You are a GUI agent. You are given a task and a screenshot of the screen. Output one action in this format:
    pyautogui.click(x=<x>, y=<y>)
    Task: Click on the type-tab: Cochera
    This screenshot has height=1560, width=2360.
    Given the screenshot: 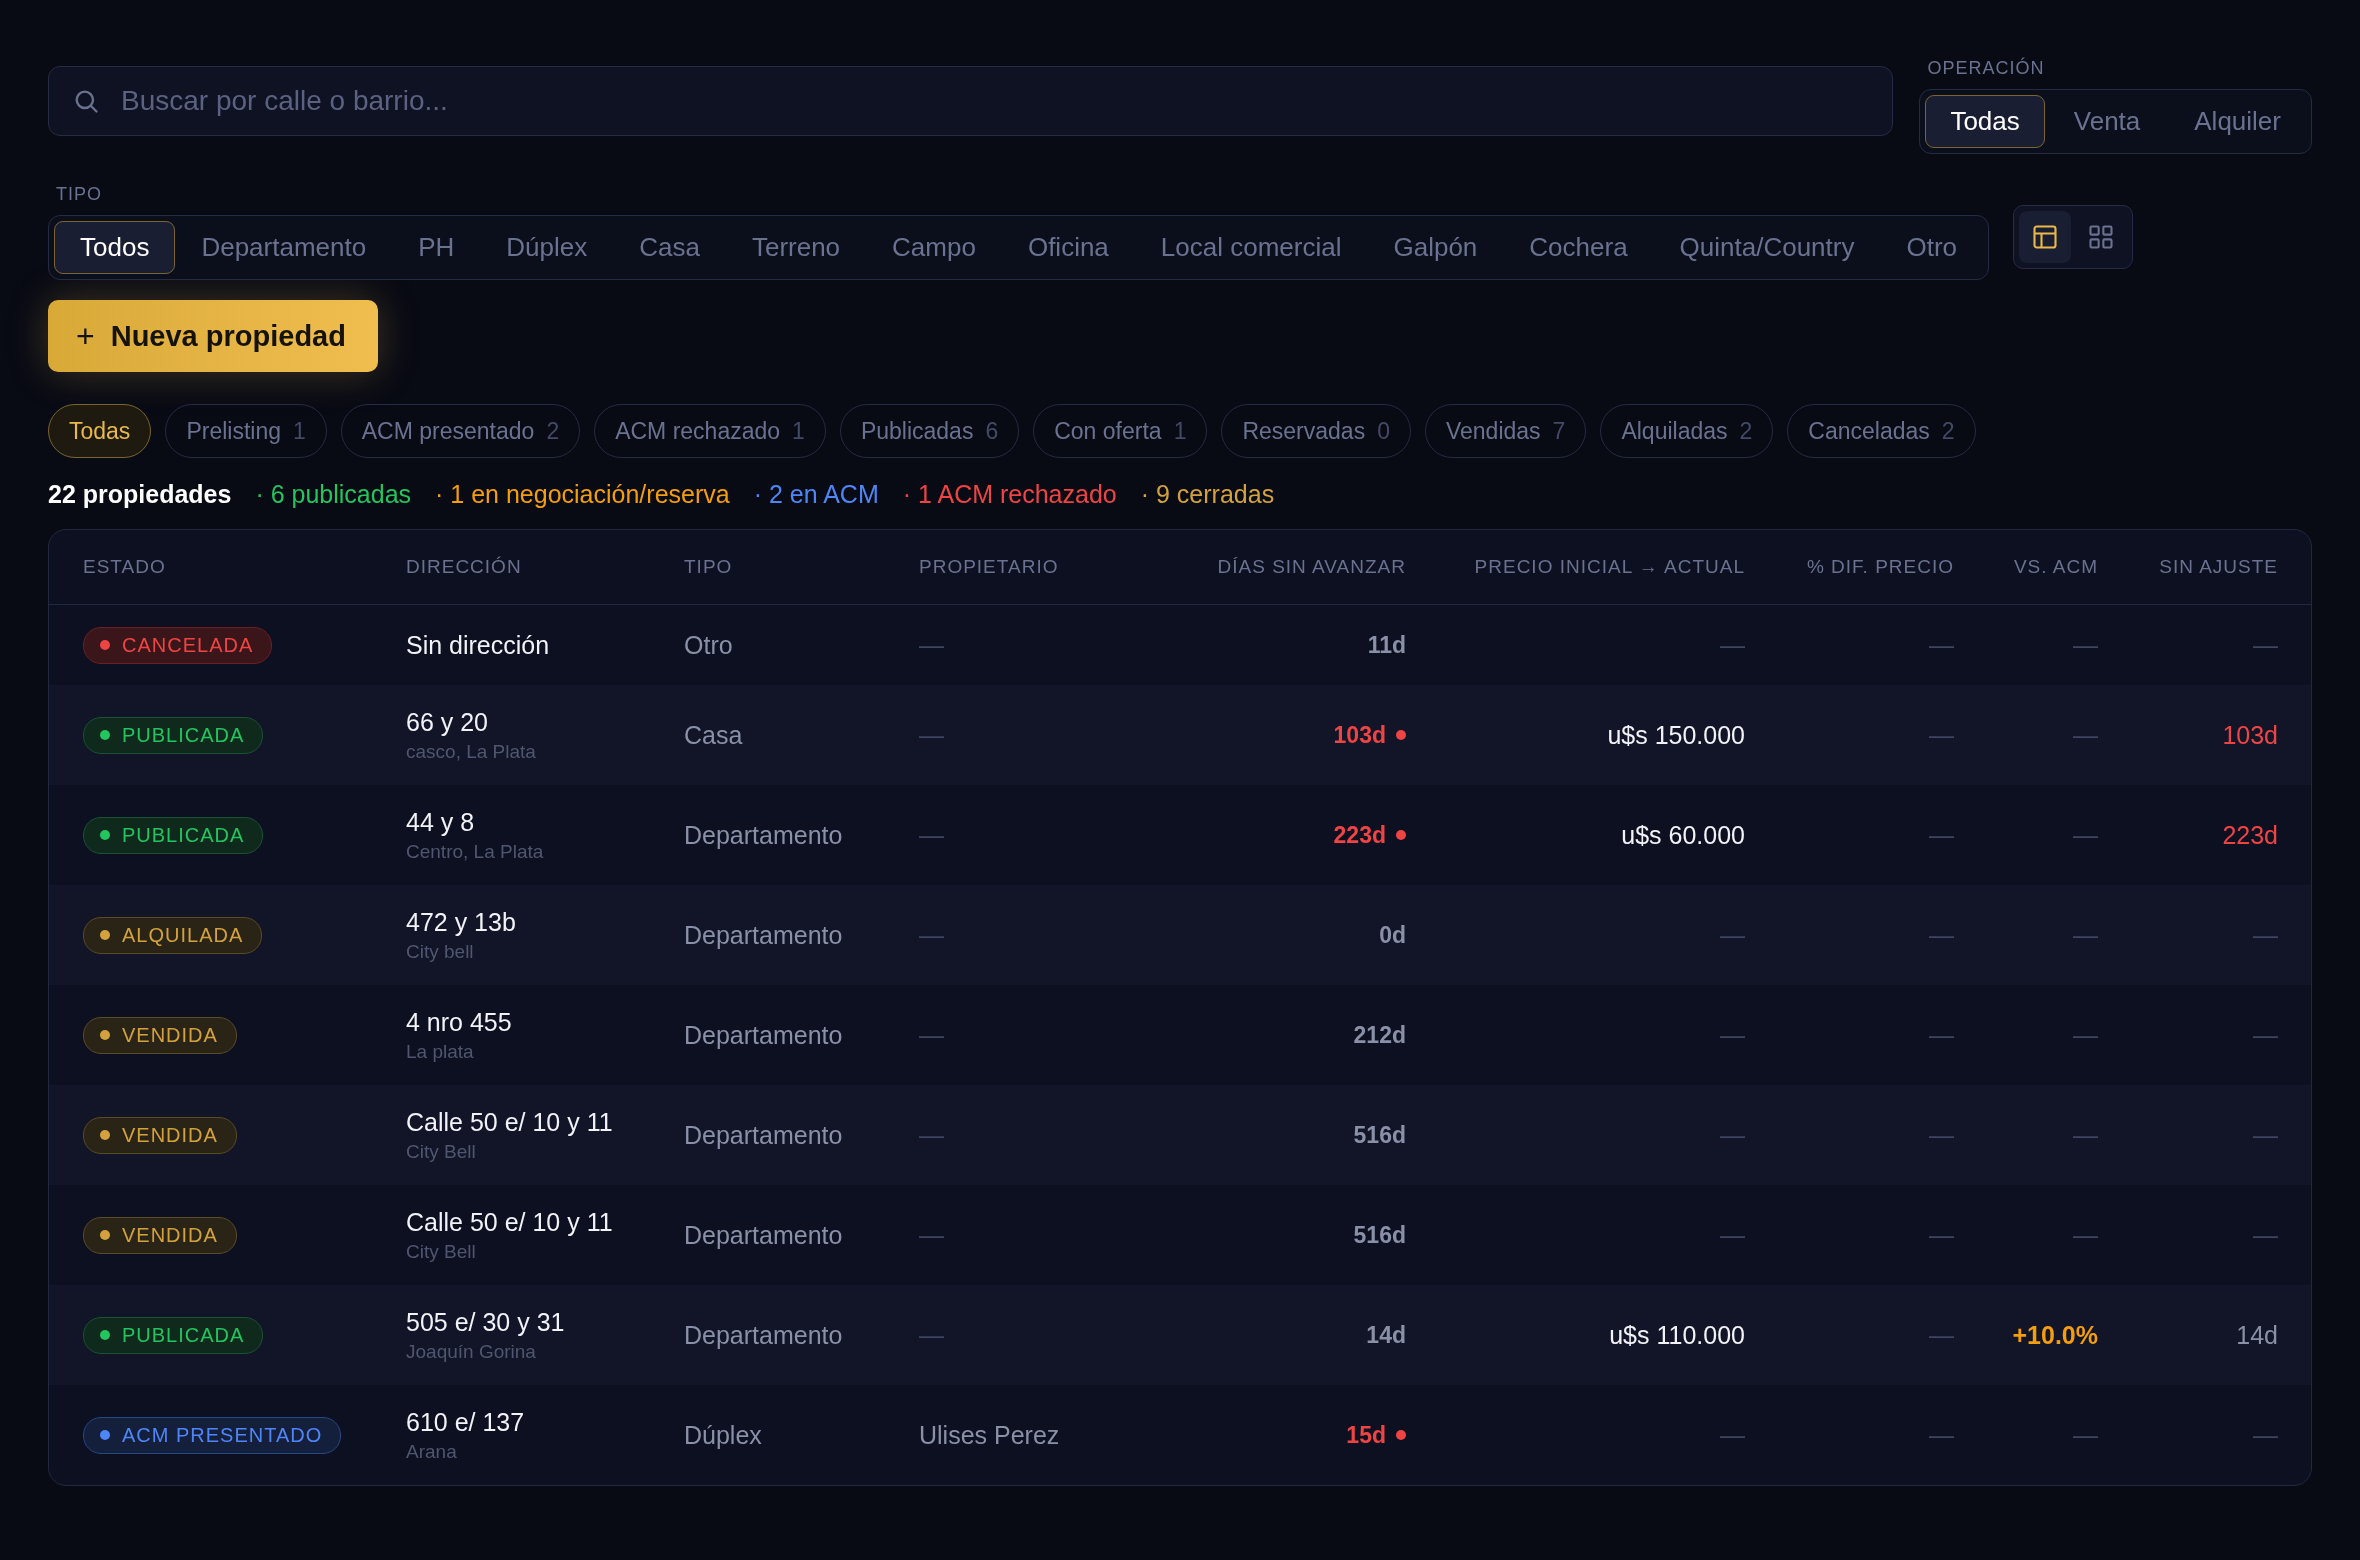 What is the action you would take?
    pyautogui.click(x=1578, y=247)
    